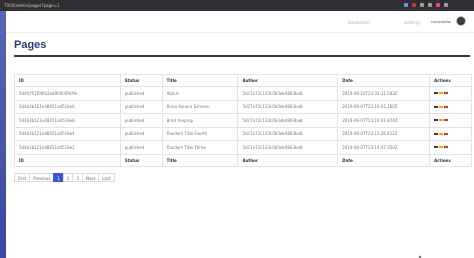  Describe the element at coordinates (384, 147) in the screenshot. I see `cell-date: 2019-08-07T23:14:47.350Z` at that location.